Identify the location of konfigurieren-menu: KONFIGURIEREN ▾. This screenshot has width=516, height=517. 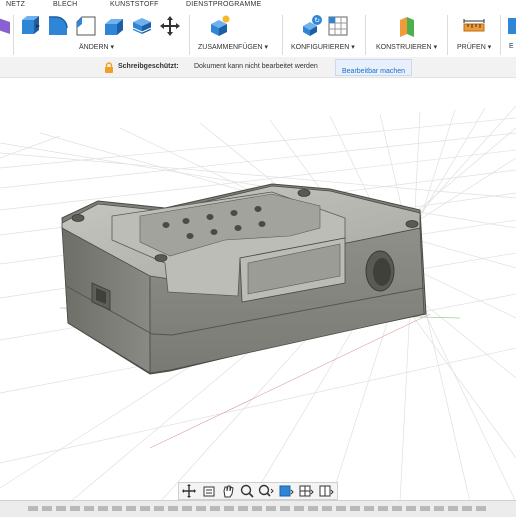
(323, 47).